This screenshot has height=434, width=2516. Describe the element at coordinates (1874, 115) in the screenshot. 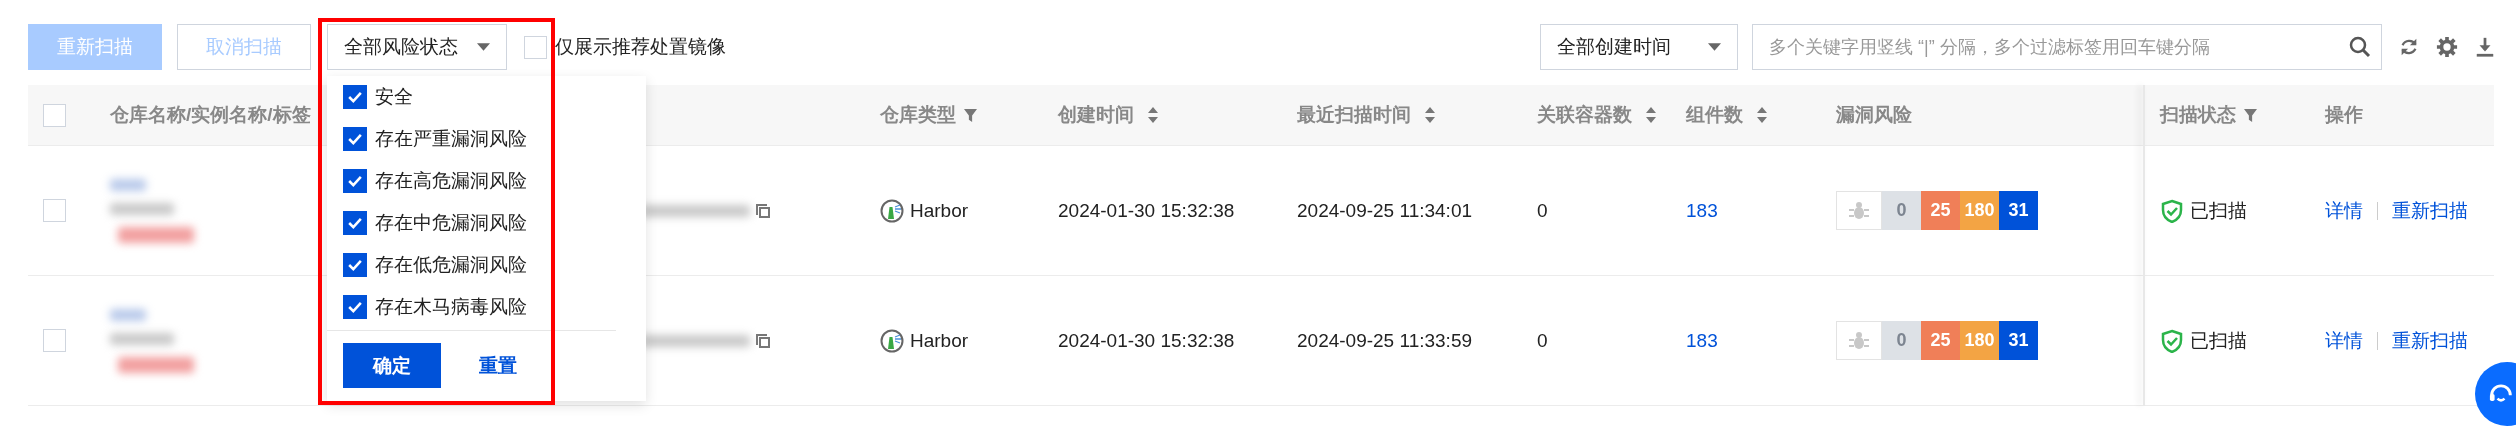

I see `column-header: 漏洞风险` at that location.